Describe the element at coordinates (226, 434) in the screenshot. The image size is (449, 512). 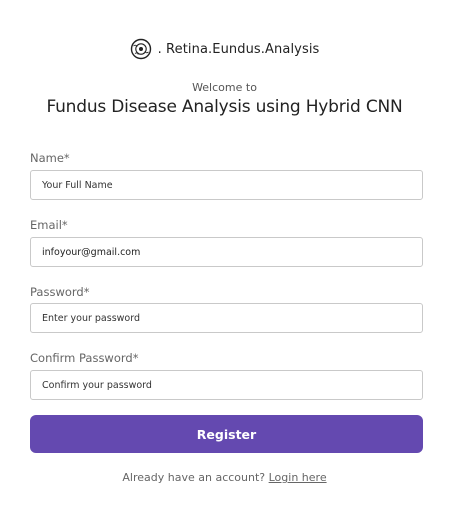
I see `register-button: Register` at that location.